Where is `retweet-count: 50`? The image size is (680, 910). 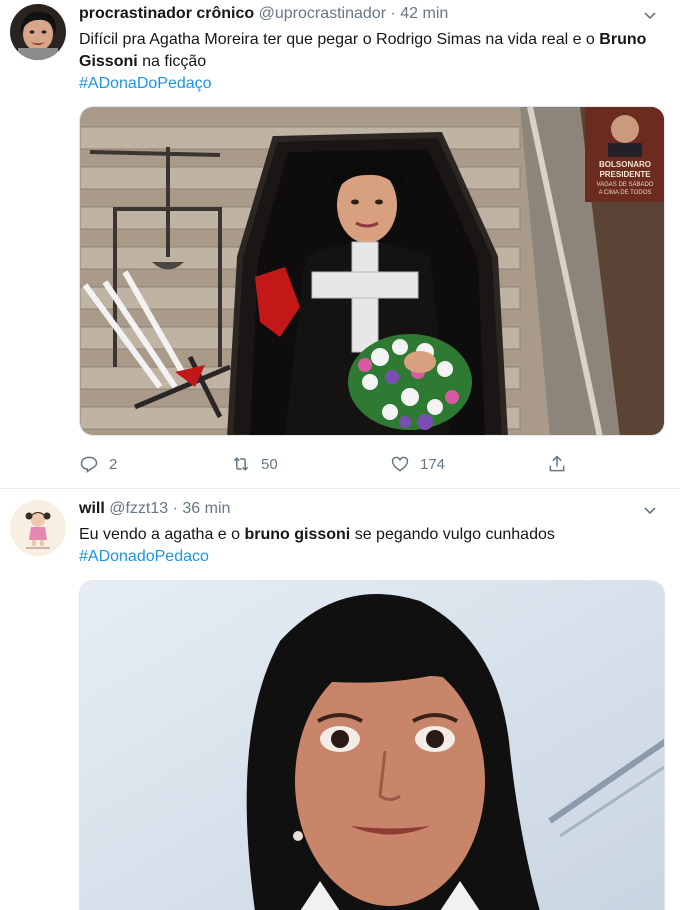 retweet-count: 50 is located at coordinates (269, 464).